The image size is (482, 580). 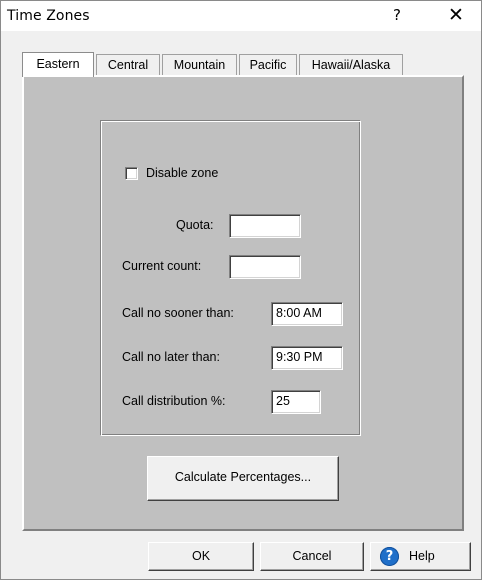 I want to click on call-no-sooner-label: Call no sooner than:, so click(x=178, y=313).